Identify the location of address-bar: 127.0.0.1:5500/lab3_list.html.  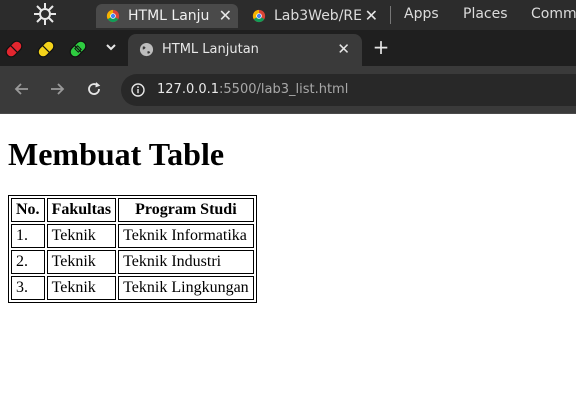
(348, 90).